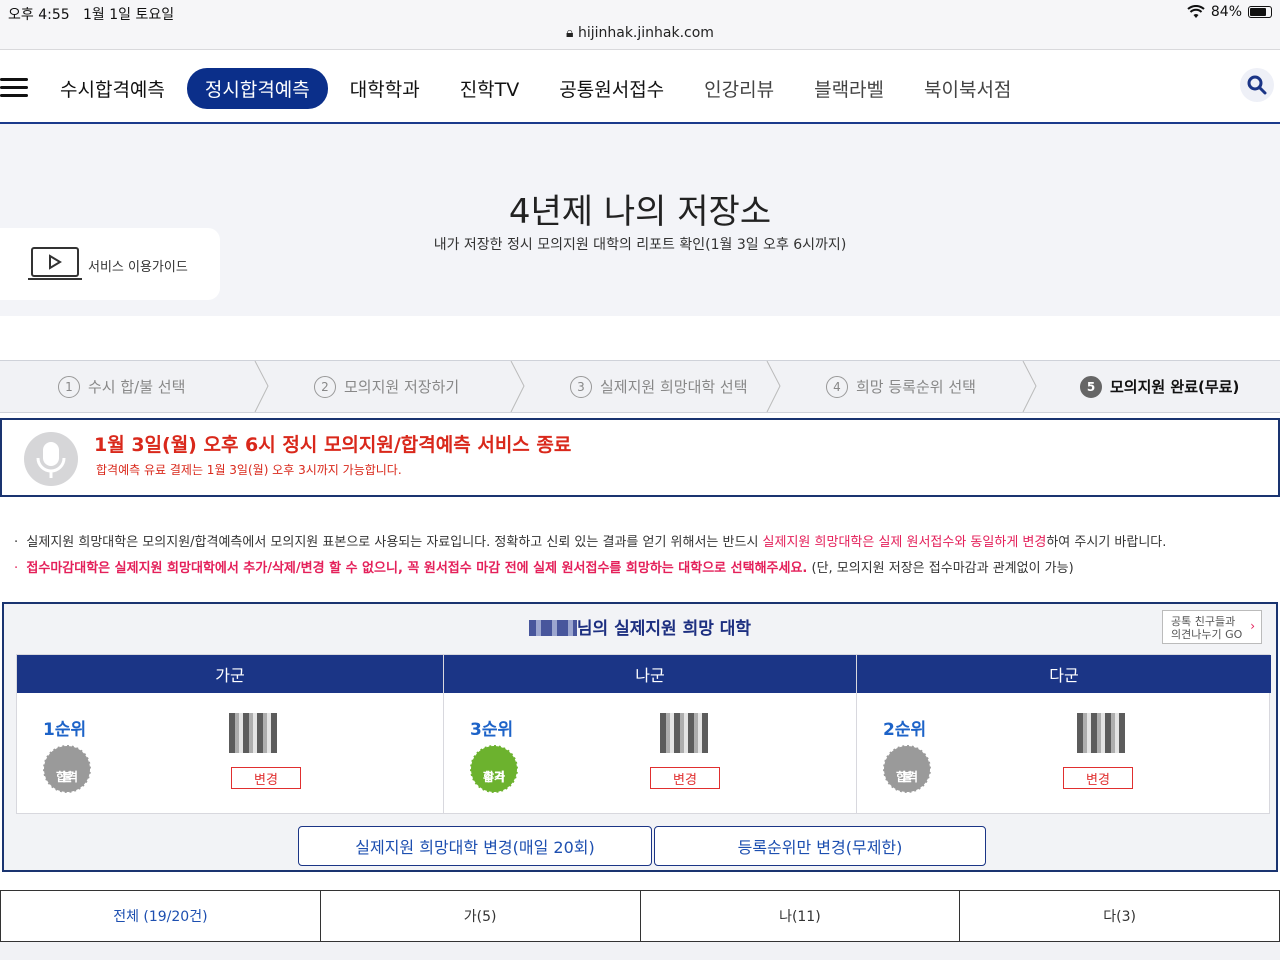 The image size is (1280, 960). What do you see at coordinates (257, 88) in the screenshot?
I see `nav-item-jeongsi: 정시합격예측` at bounding box center [257, 88].